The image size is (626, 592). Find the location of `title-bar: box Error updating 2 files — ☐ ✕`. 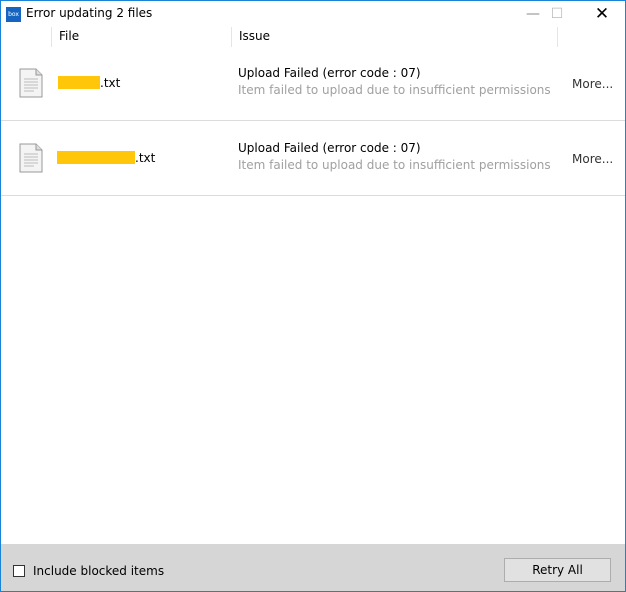

title-bar: box Error updating 2 files — ☐ ✕ is located at coordinates (313, 14).